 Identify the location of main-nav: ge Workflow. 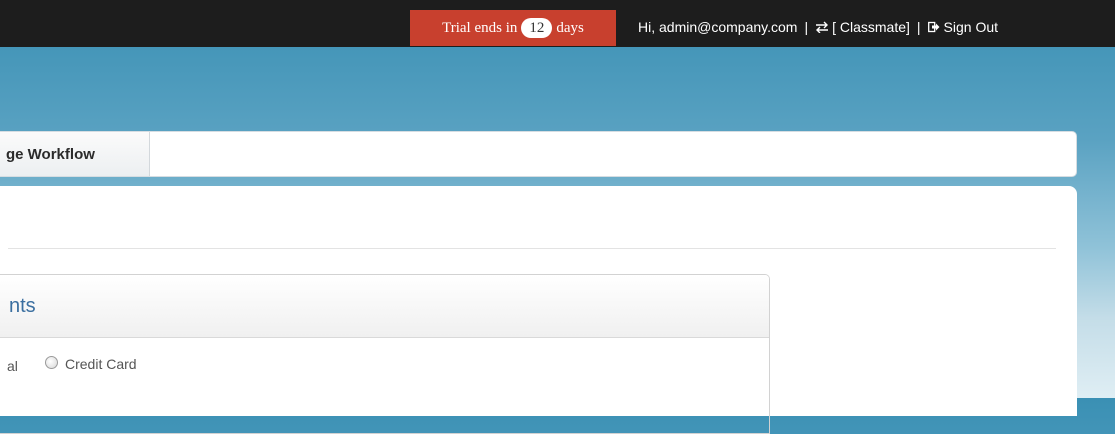
(538, 154).